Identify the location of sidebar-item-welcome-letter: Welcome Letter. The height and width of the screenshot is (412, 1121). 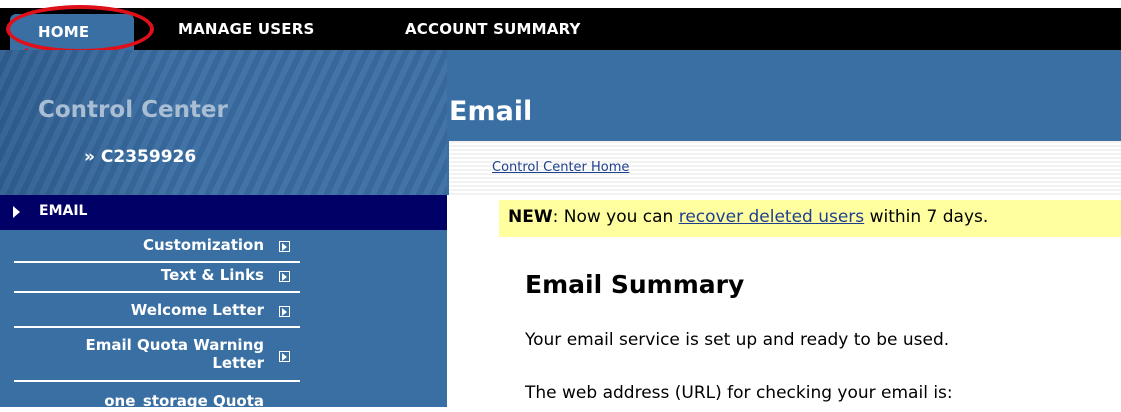
(157, 314).